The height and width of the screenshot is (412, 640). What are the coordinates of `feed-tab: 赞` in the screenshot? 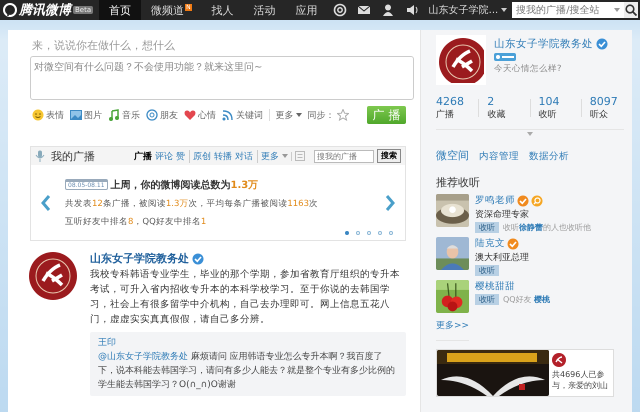 It's located at (183, 156).